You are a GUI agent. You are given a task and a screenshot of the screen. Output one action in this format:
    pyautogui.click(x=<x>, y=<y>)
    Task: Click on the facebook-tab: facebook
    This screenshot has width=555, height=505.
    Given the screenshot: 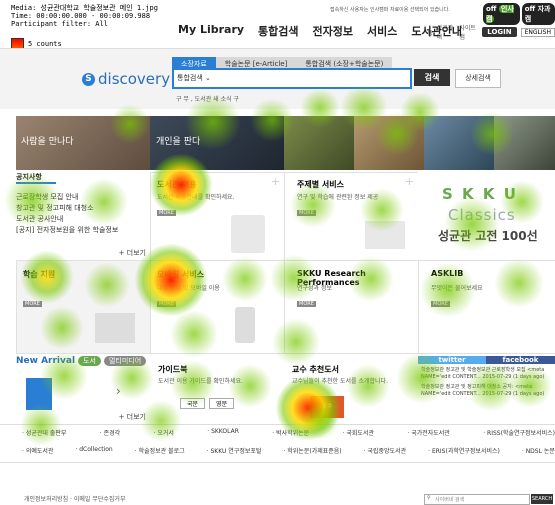 What is the action you would take?
    pyautogui.click(x=520, y=360)
    